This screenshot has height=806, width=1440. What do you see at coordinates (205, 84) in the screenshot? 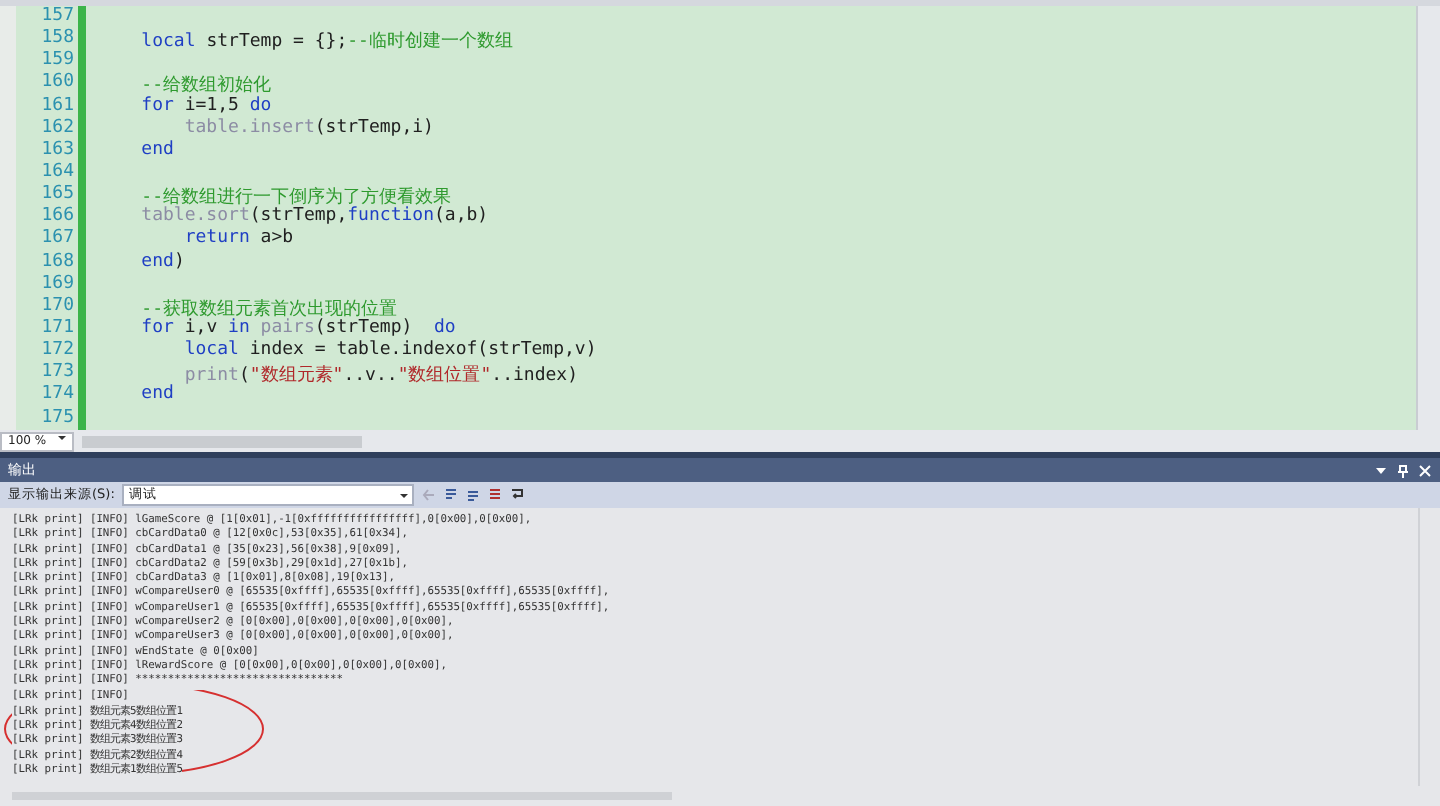
I see `code-line: --给数组初始化` at bounding box center [205, 84].